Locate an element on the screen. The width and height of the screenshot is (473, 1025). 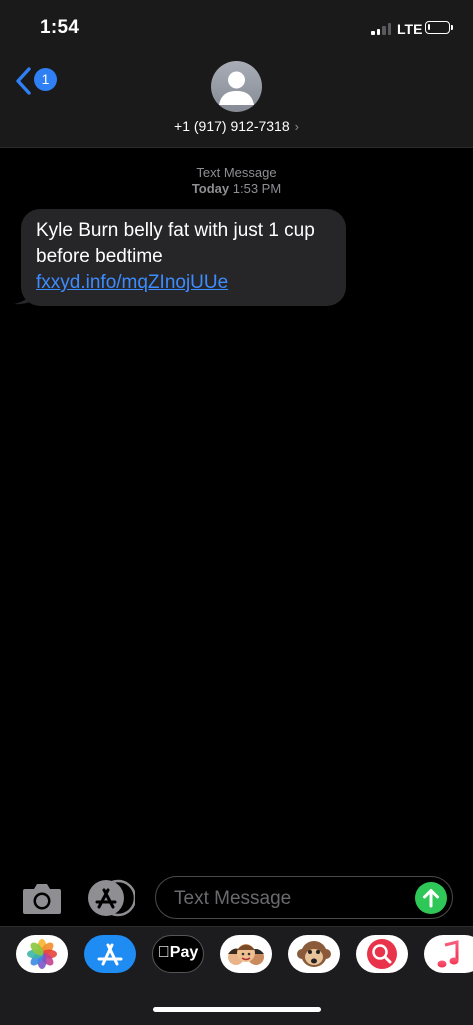
photos-icon is located at coordinates (42, 954).